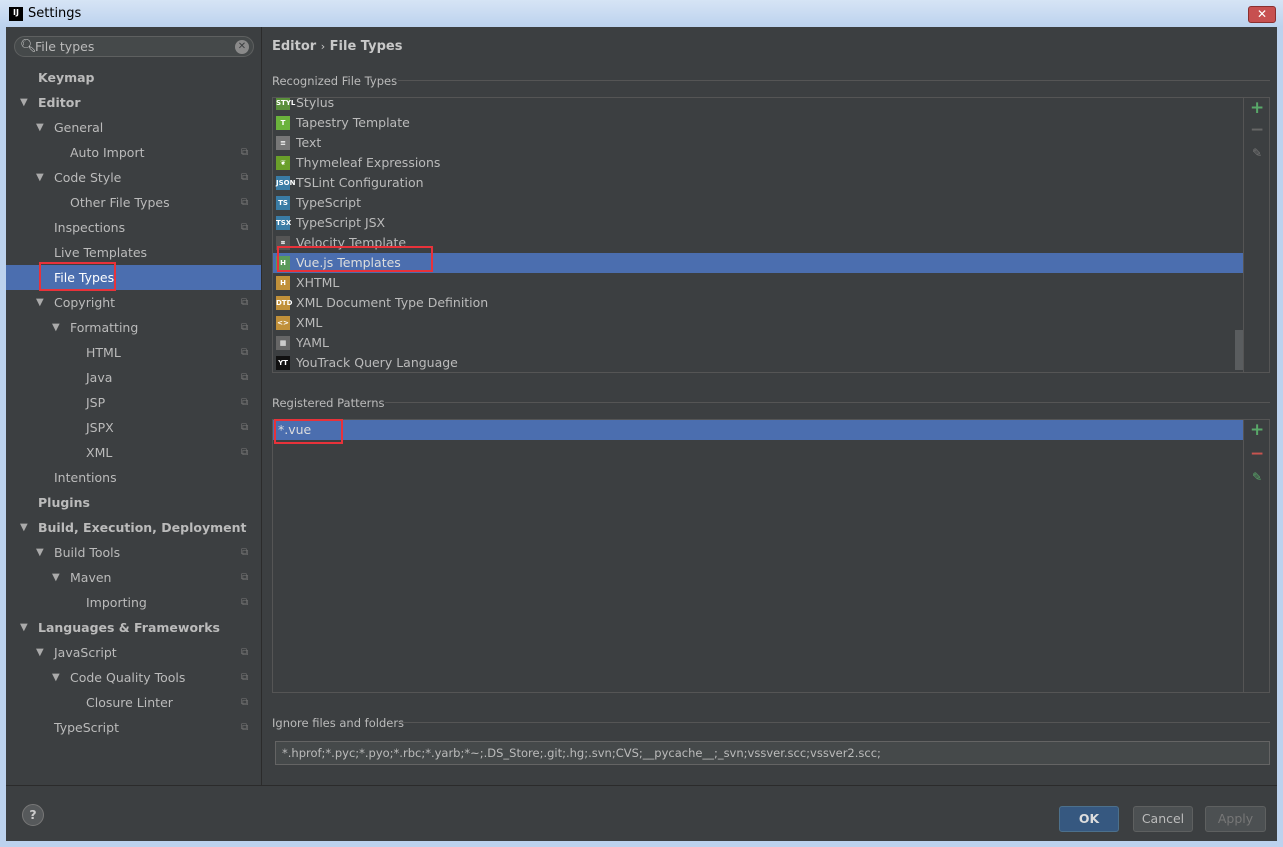 This screenshot has height=847, width=1283. I want to click on tree-item: XML ⧉, so click(133, 452).